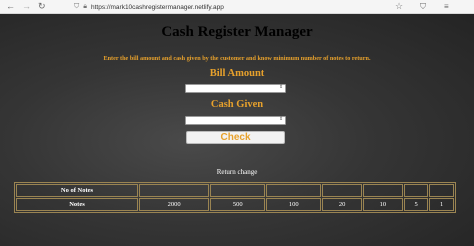 The height and width of the screenshot is (246, 474). Describe the element at coordinates (342, 204) in the screenshot. I see `table-cell: 20` at that location.